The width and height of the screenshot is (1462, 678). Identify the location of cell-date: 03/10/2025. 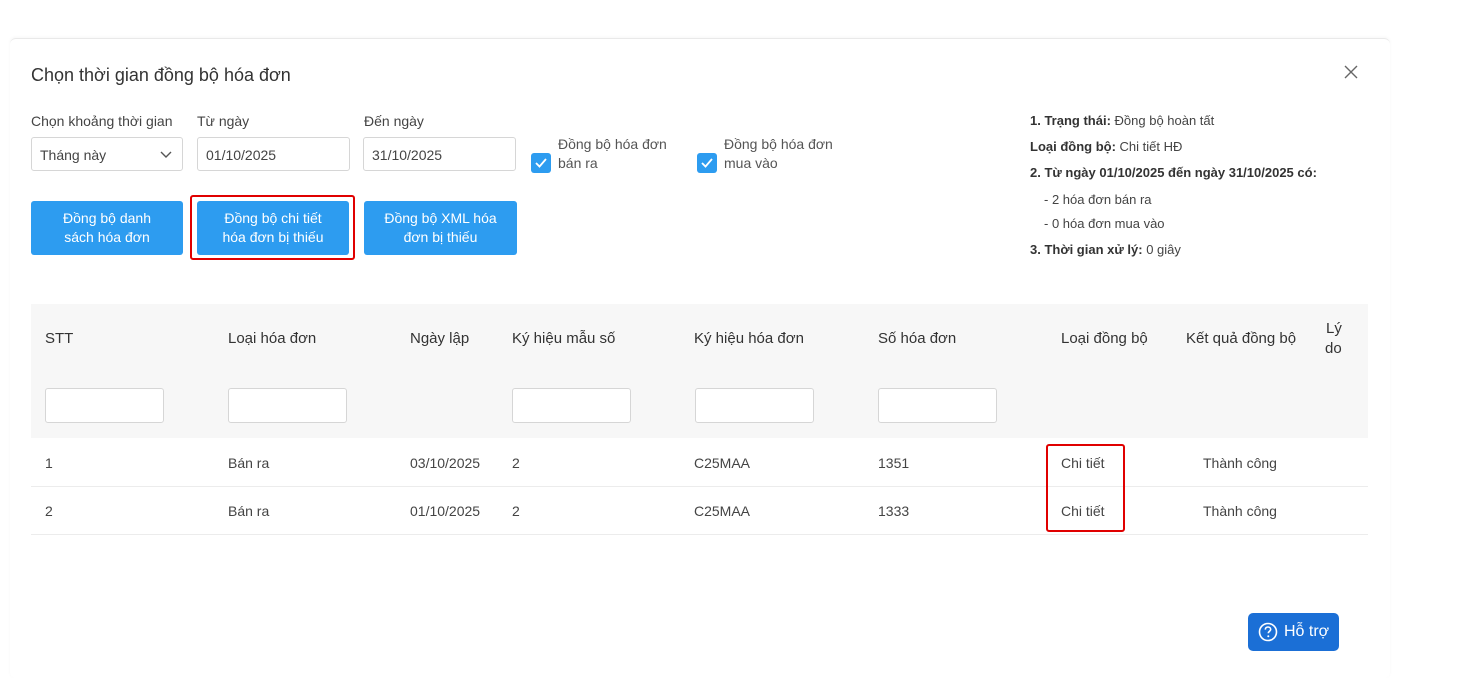
(445, 463).